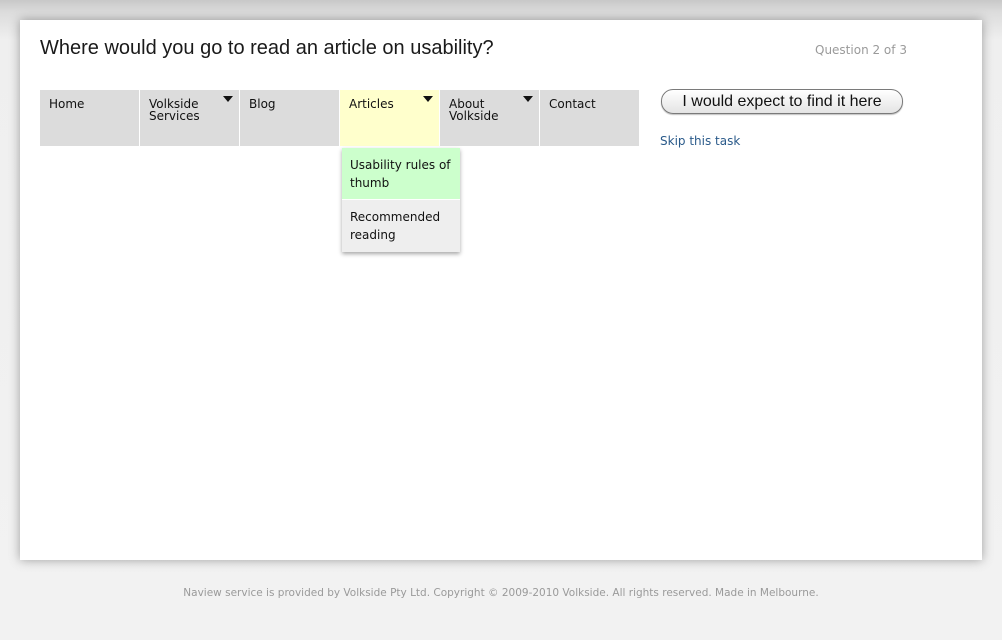 The height and width of the screenshot is (640, 1002). I want to click on dropdown-item-usability-rules: Usability rules of thumb, so click(401, 174).